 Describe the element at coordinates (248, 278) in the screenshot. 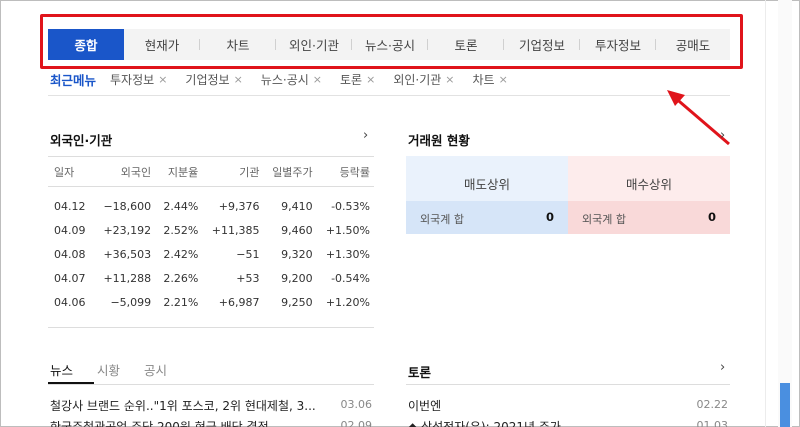

I see `cell-institution: +53` at that location.